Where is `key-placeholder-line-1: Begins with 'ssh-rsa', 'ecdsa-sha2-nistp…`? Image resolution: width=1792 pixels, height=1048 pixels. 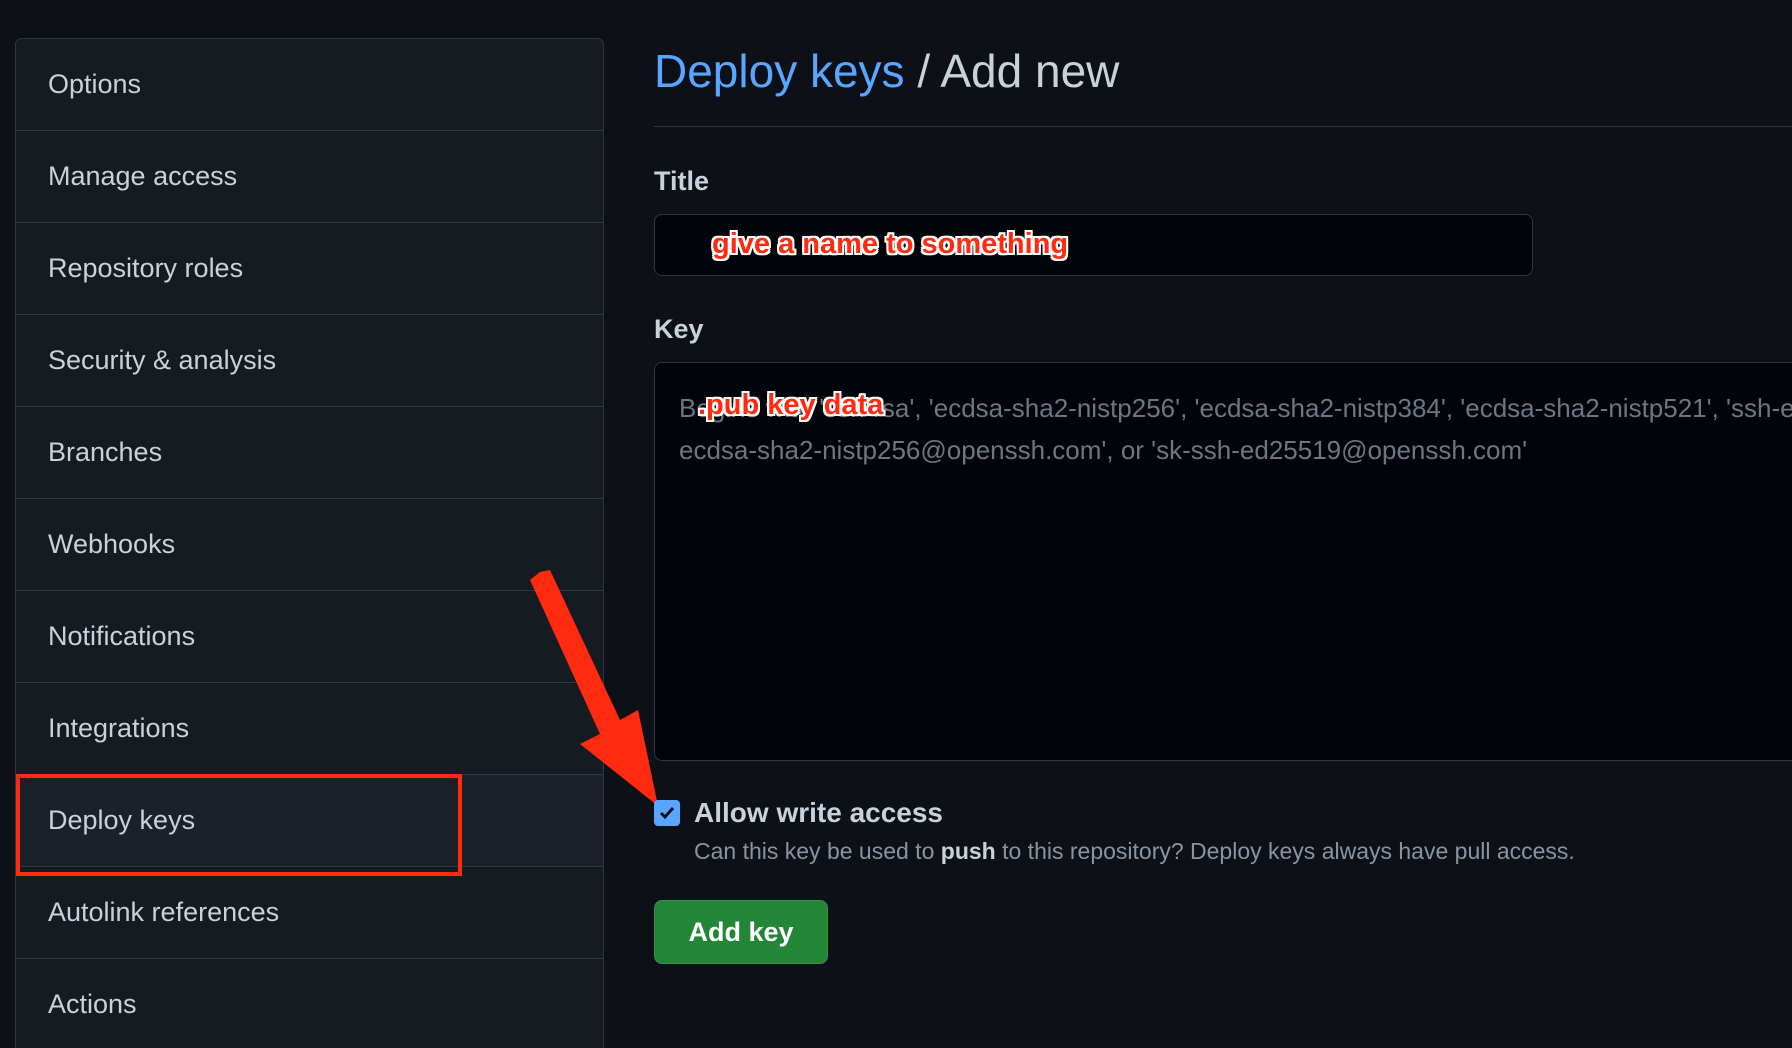 key-placeholder-line-1: Begins with 'ssh-rsa', 'ecdsa-sha2-nistp… is located at coordinates (1235, 408).